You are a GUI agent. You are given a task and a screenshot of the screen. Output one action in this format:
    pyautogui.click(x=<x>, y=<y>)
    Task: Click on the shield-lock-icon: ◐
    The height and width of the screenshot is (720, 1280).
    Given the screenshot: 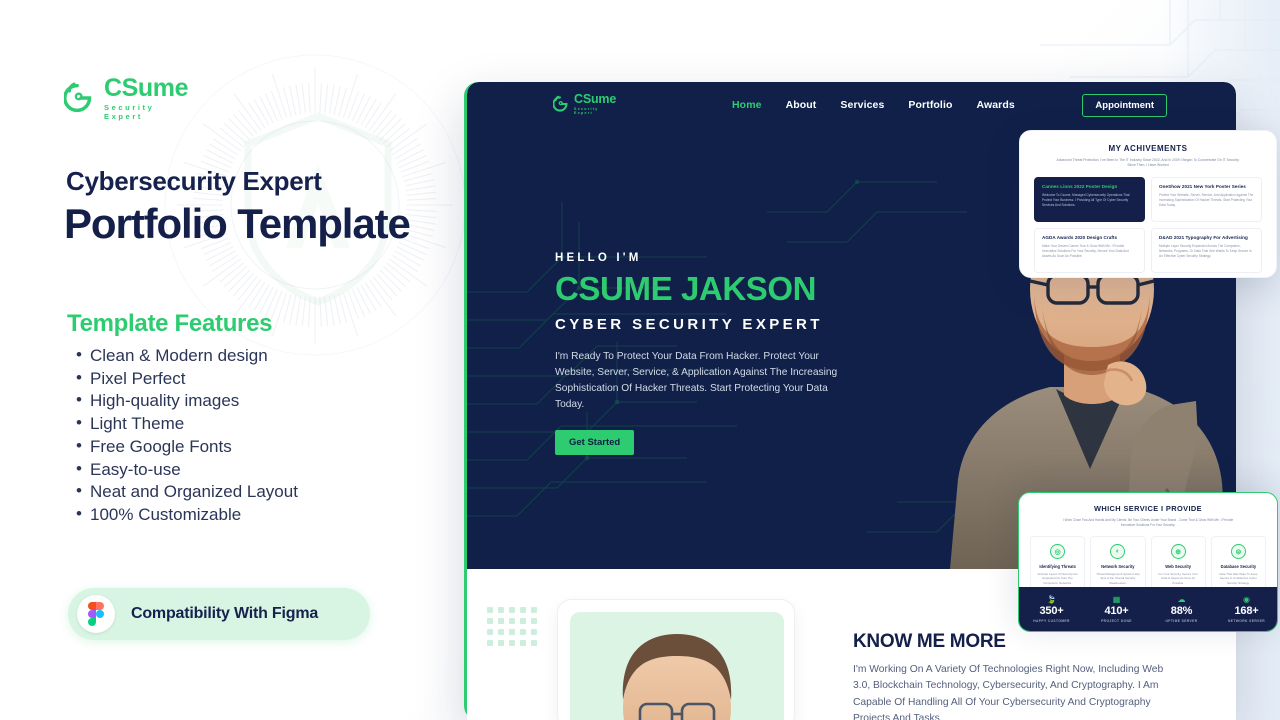 What is the action you would take?
    pyautogui.click(x=1118, y=551)
    